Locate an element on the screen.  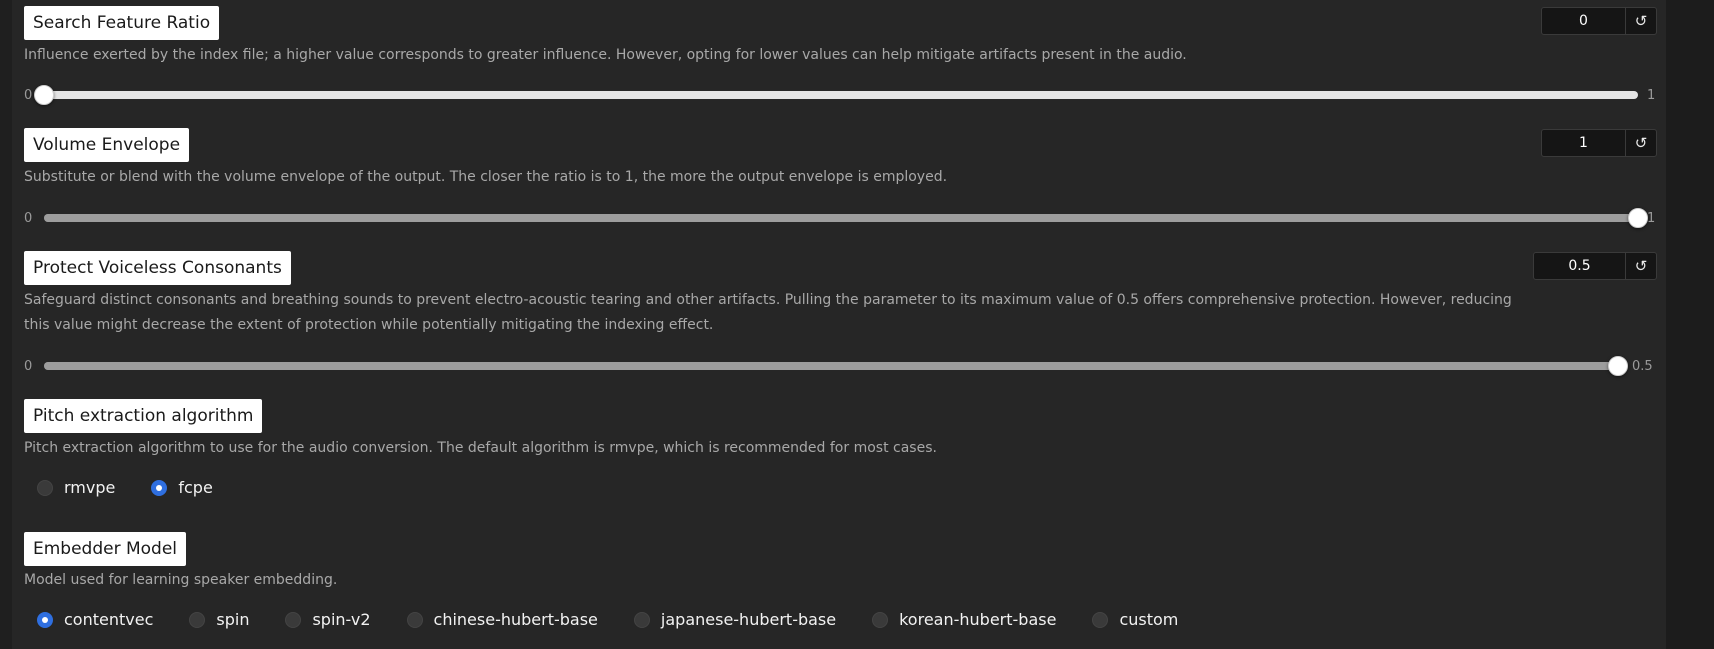
pitch-extraction-label: Pitch extraction algorithm is located at coordinates (143, 416).